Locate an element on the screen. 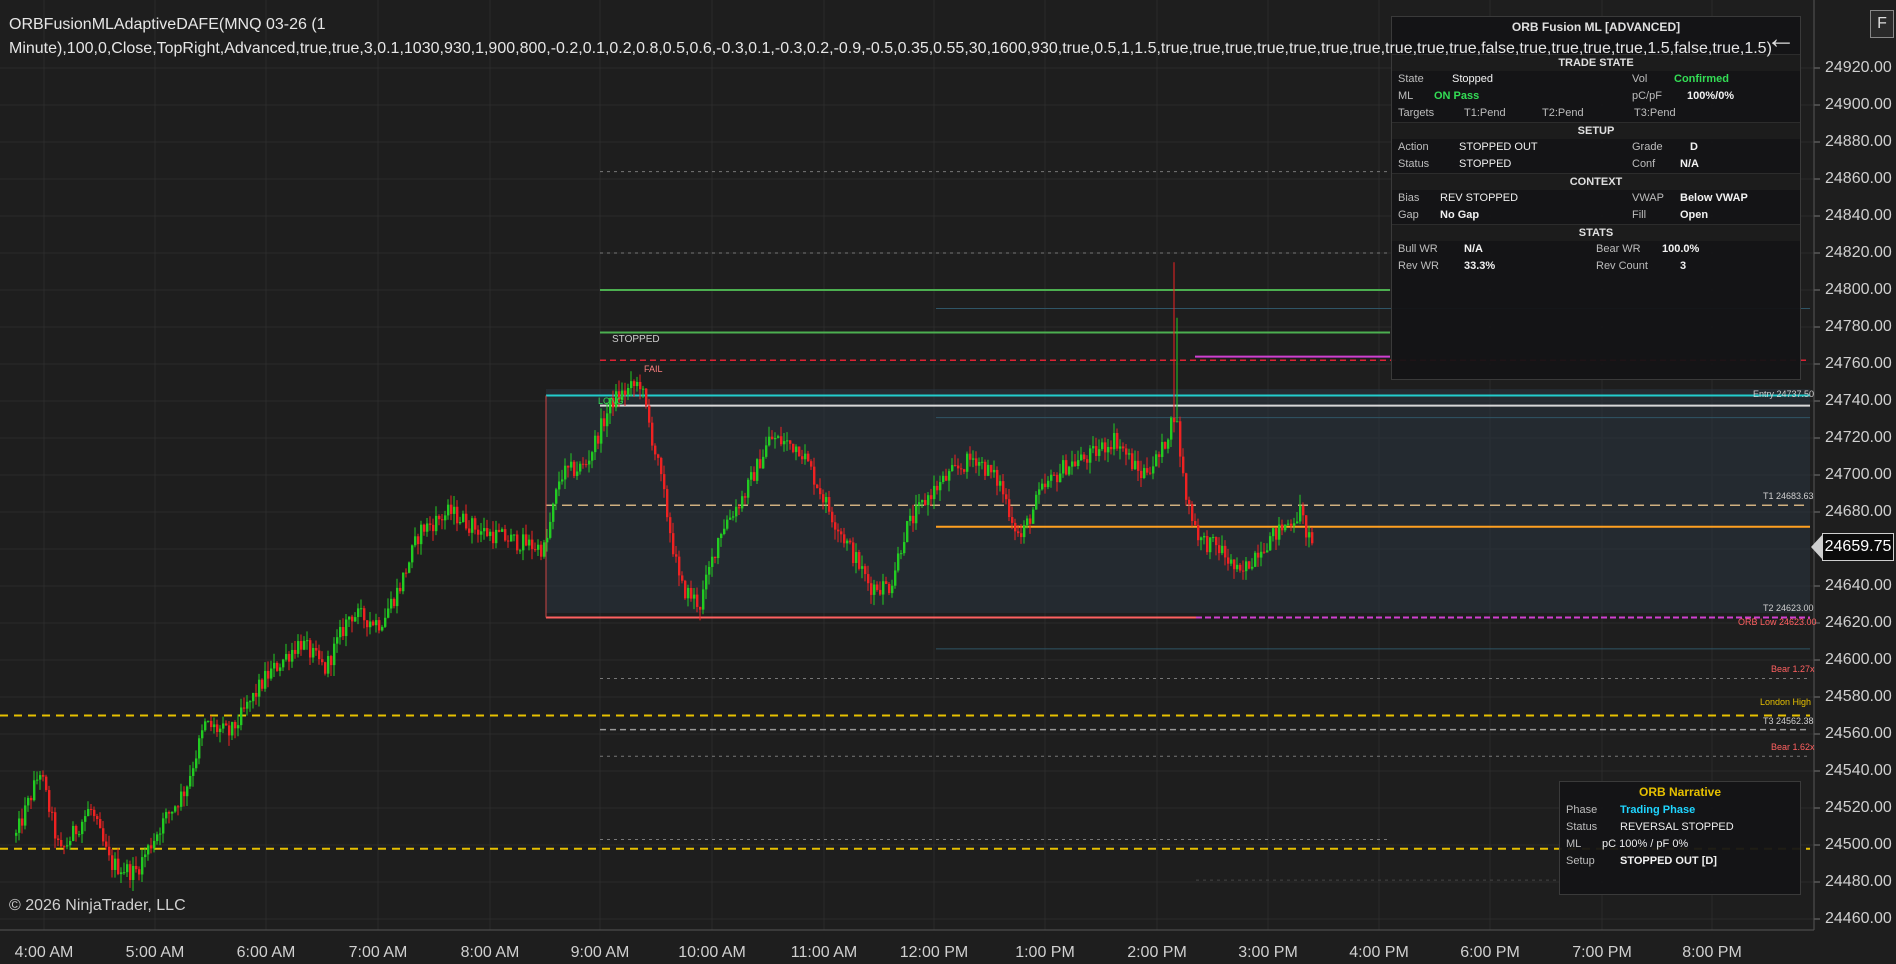 This screenshot has width=1896, height=964. gap-label: Gap is located at coordinates (1408, 215).